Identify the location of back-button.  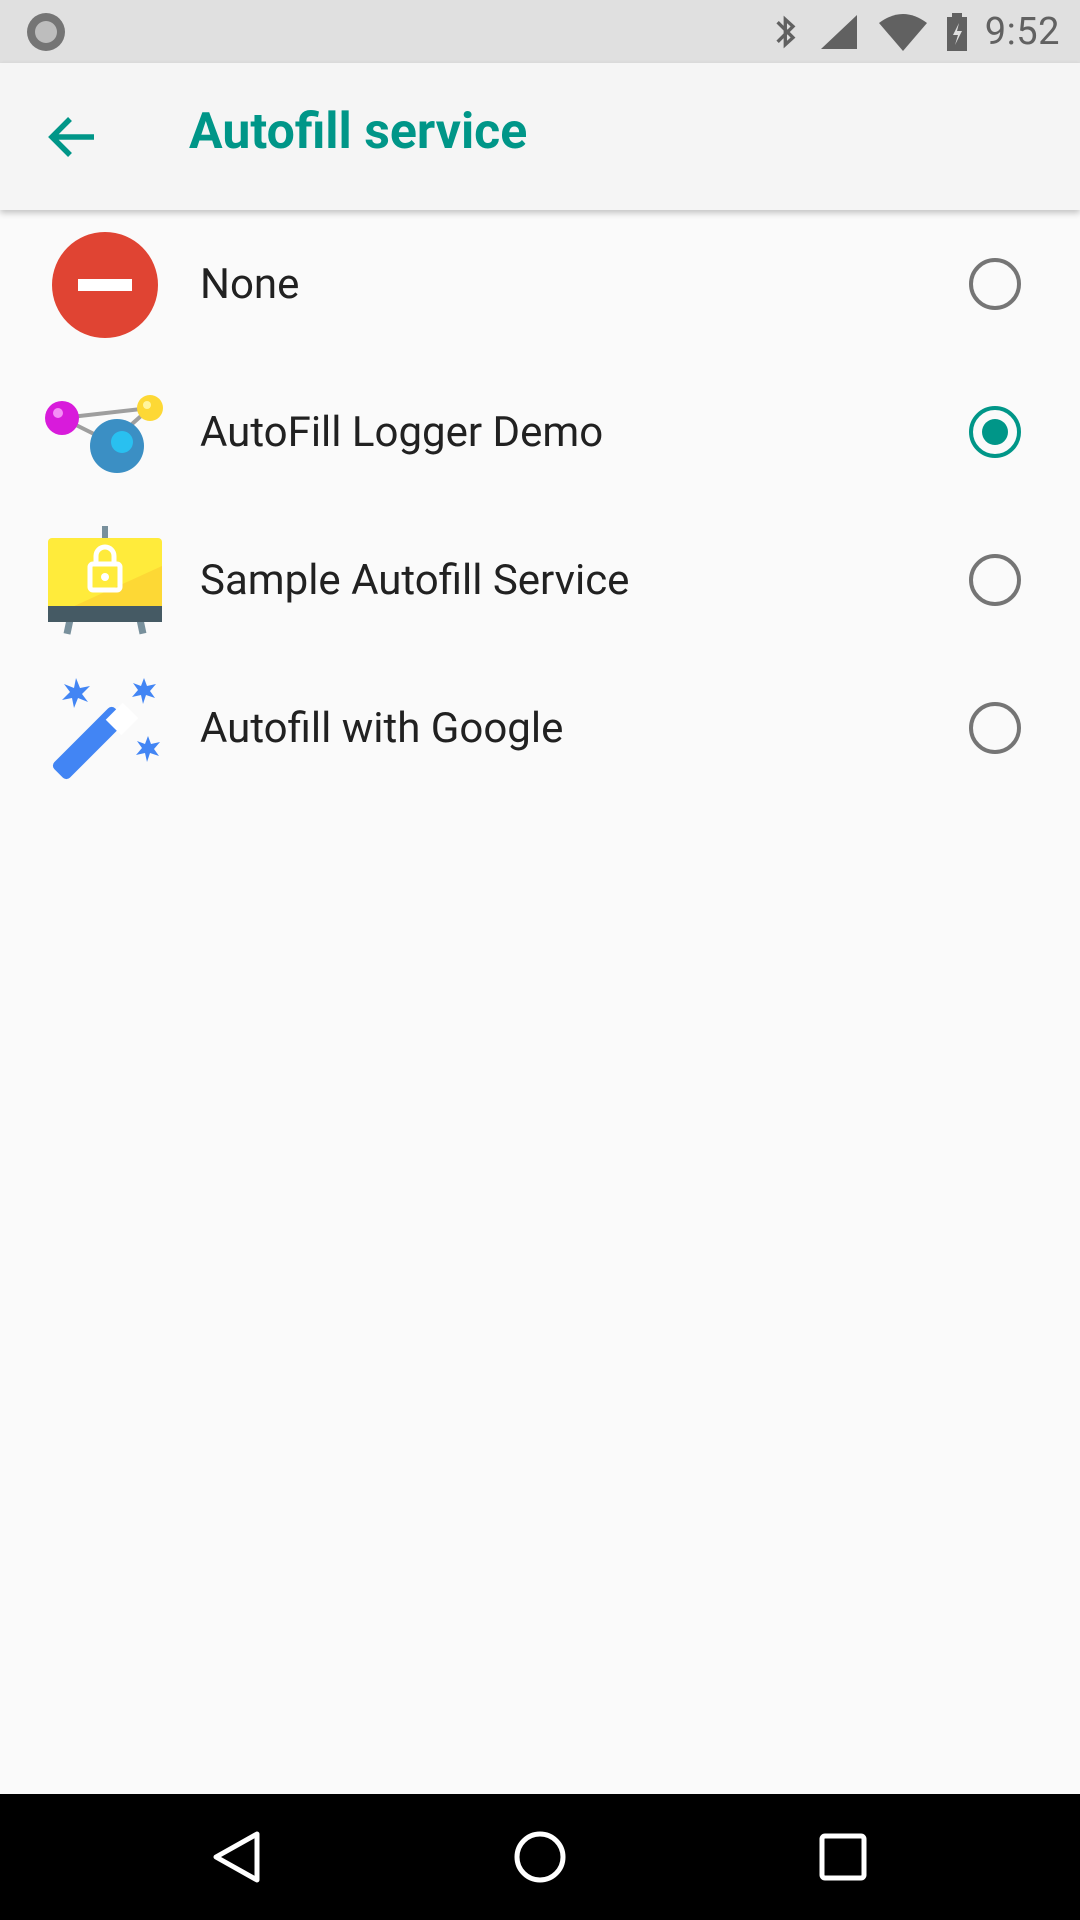
(72, 137).